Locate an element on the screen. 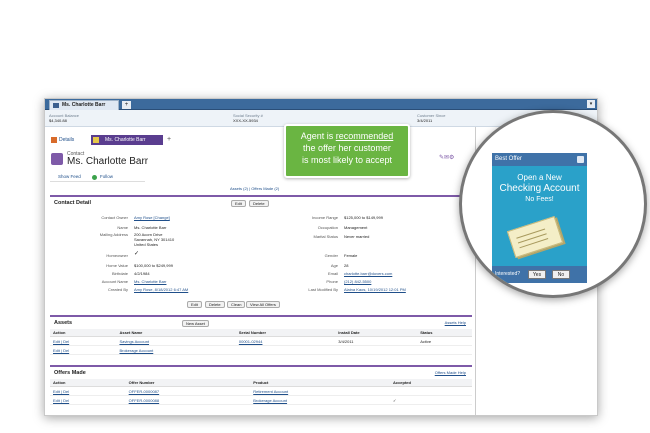 The width and height of the screenshot is (650, 433). account-link: Ms. Charlotte Barr is located at coordinates (150, 281).